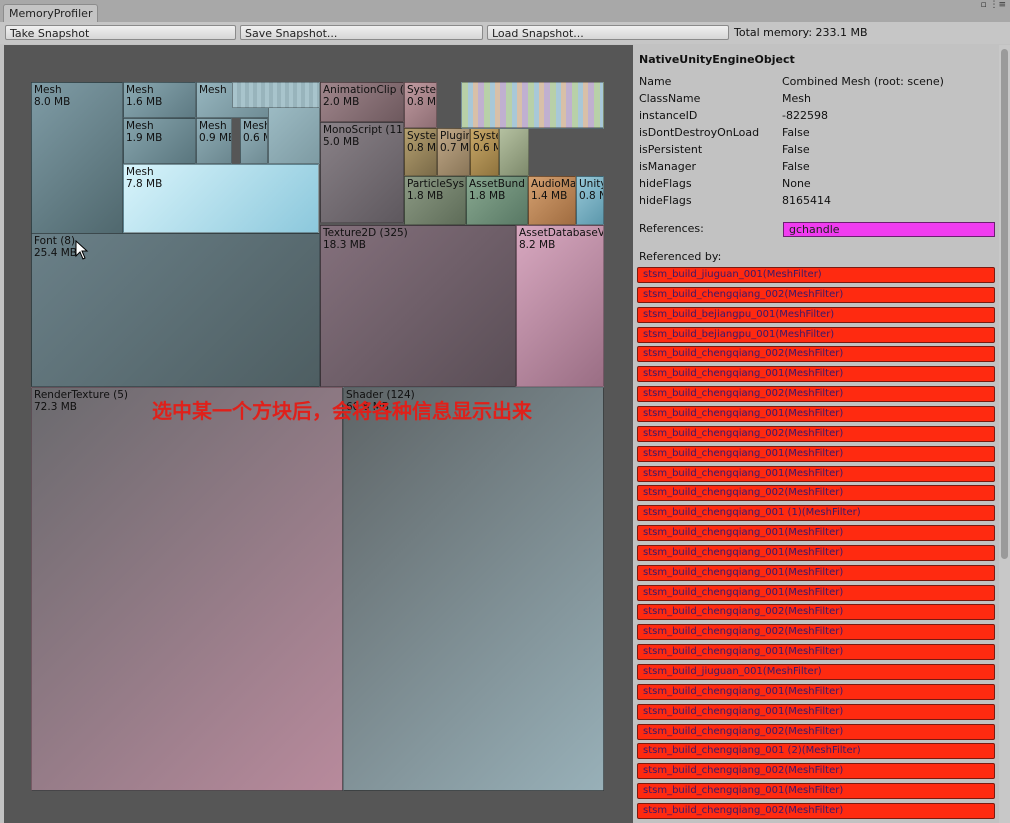 This screenshot has width=1010, height=823. I want to click on treemap-cell: AssetBund 1.8 MB, so click(497, 200).